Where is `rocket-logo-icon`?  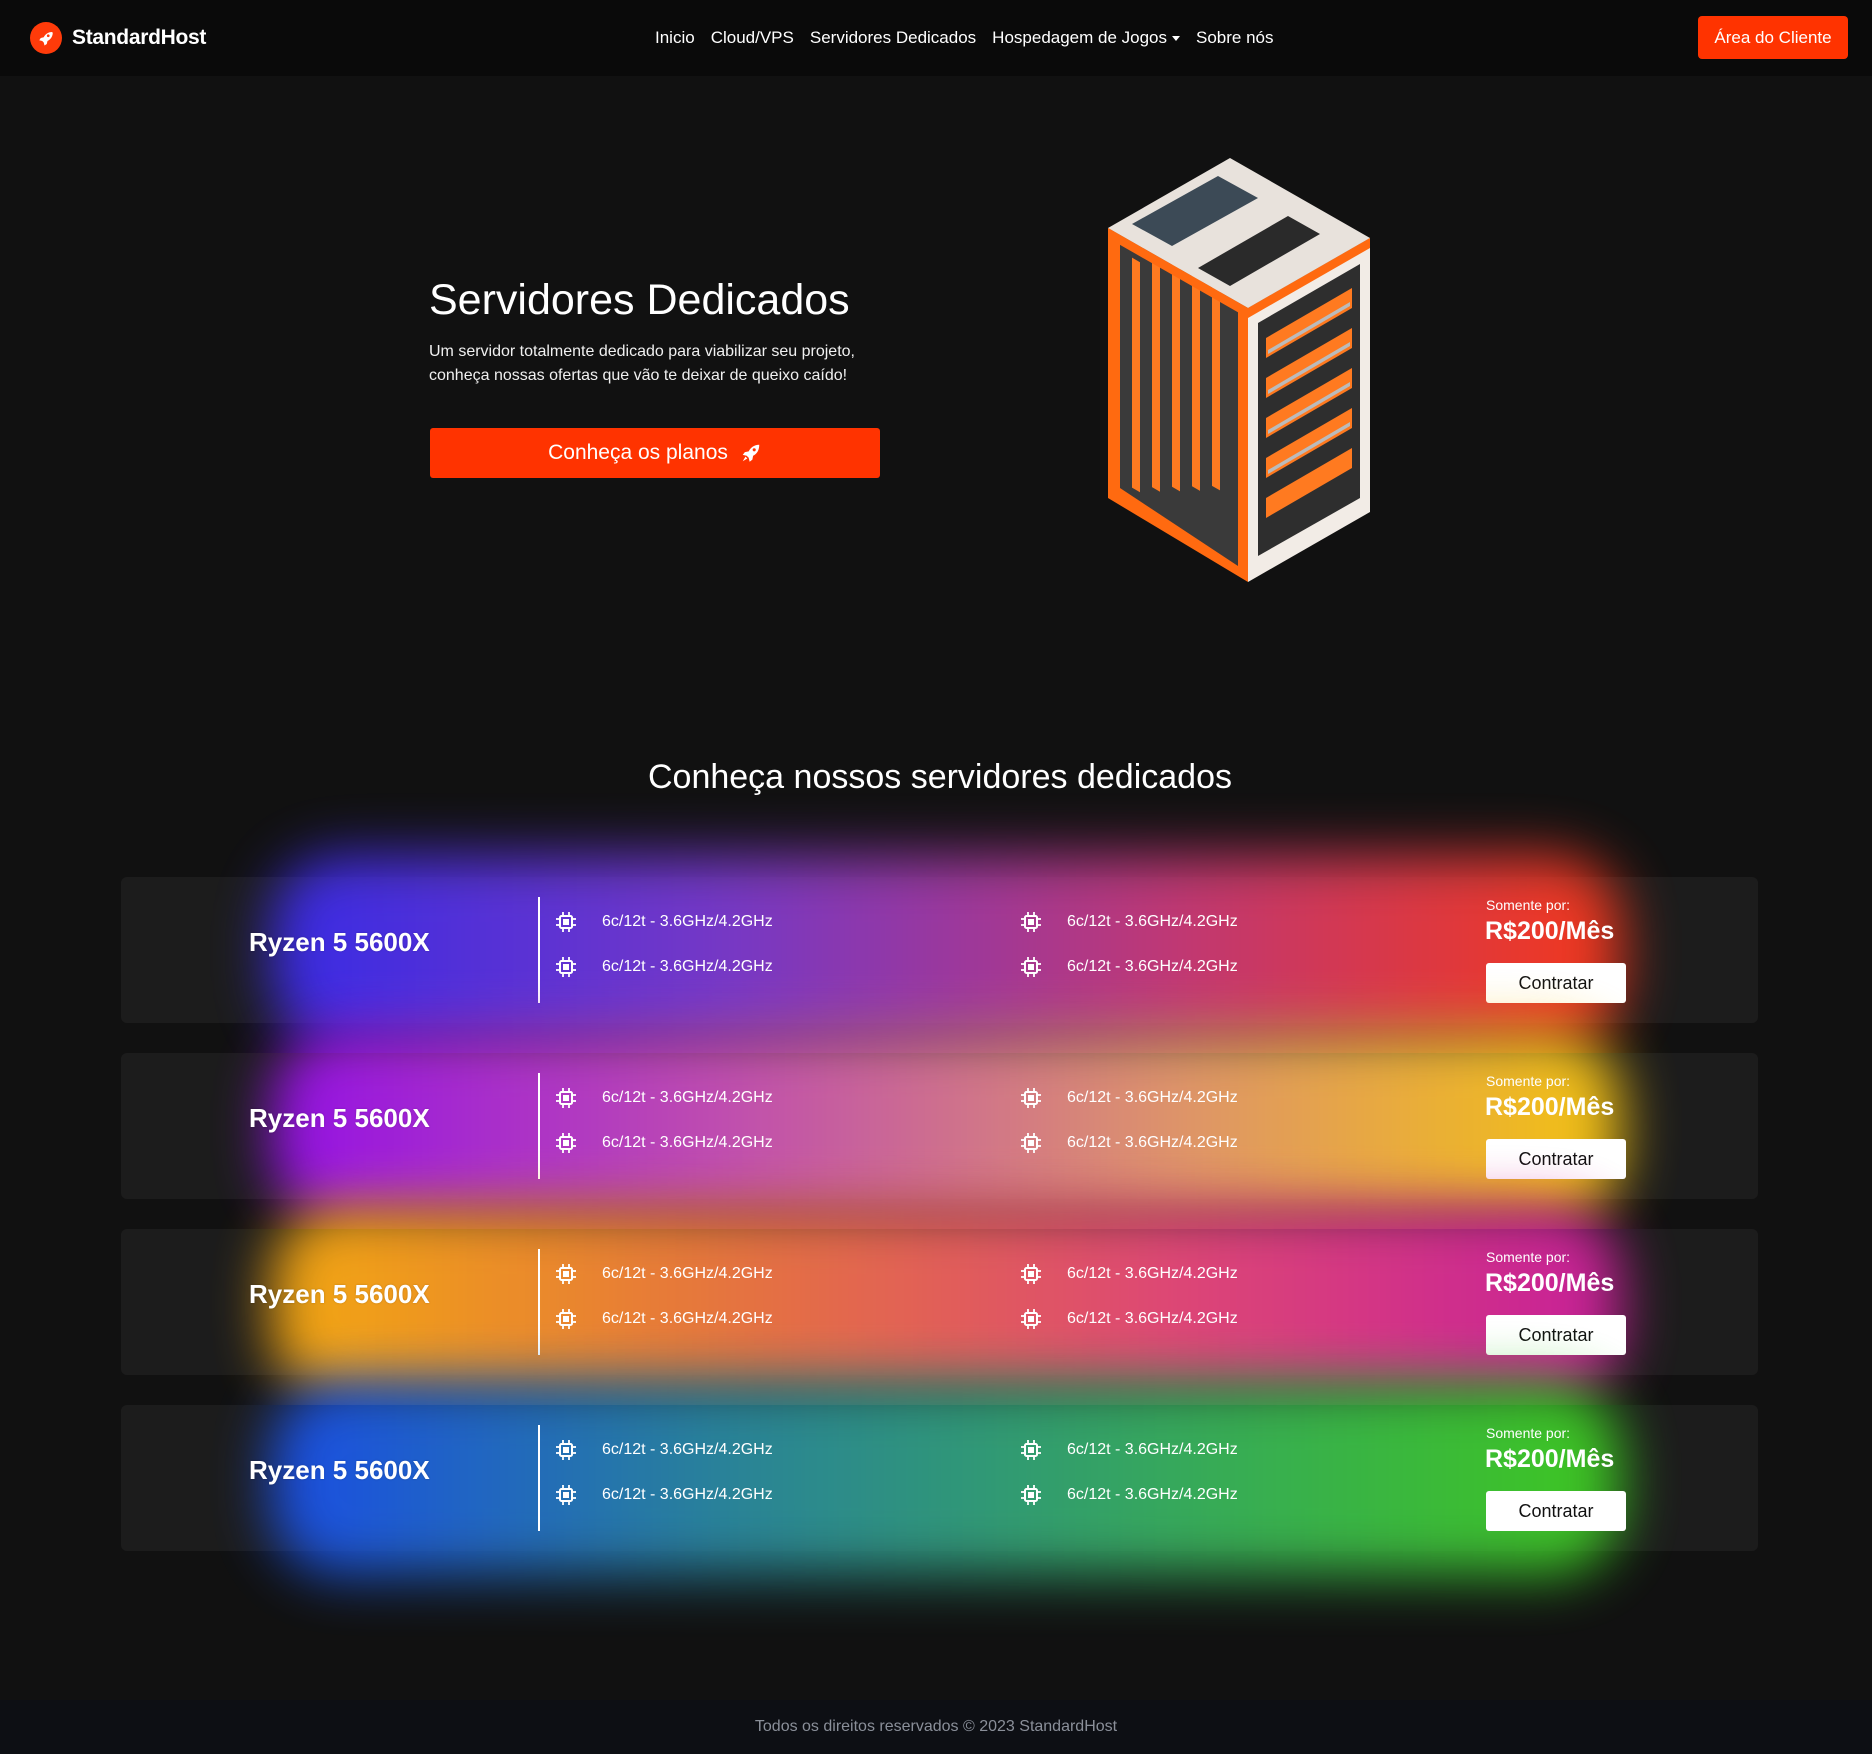 rocket-logo-icon is located at coordinates (46, 38).